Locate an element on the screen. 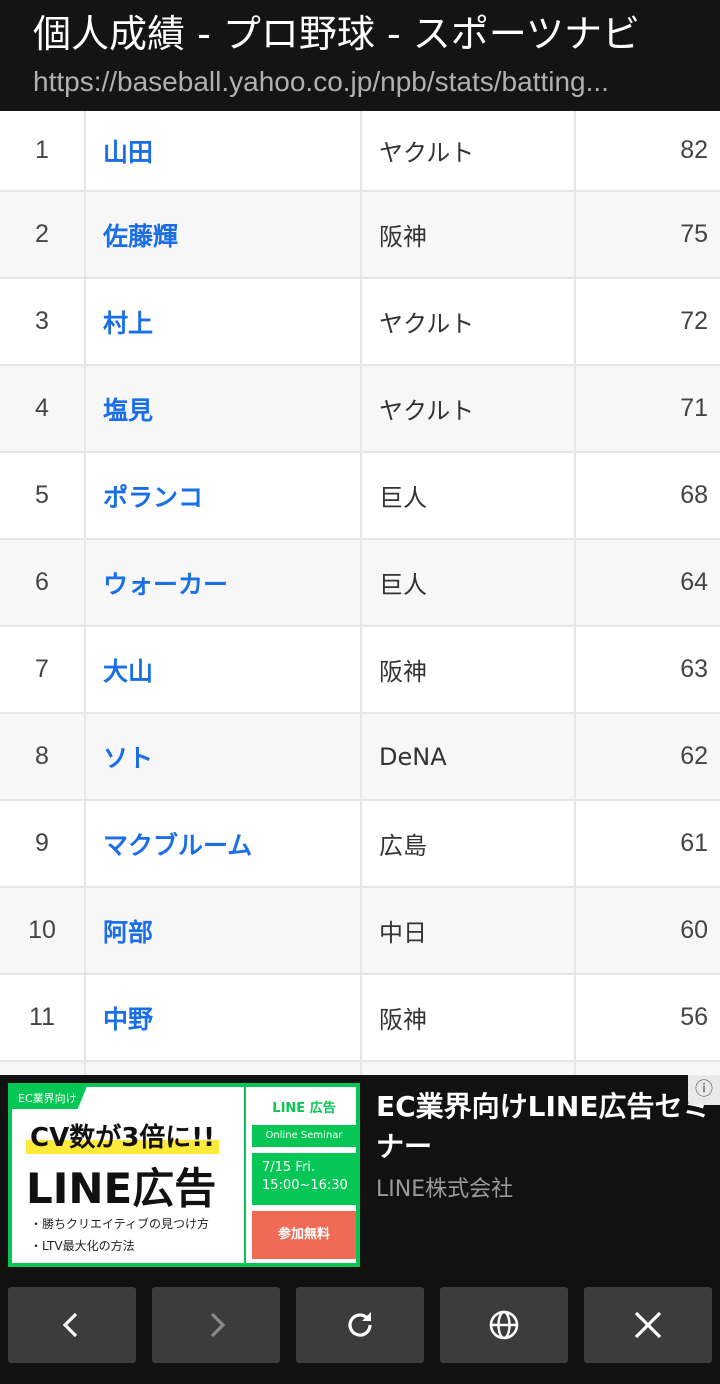 The height and width of the screenshot is (1384, 720). ad-bullet: ・LTV最大化の方法 is located at coordinates (82, 1246).